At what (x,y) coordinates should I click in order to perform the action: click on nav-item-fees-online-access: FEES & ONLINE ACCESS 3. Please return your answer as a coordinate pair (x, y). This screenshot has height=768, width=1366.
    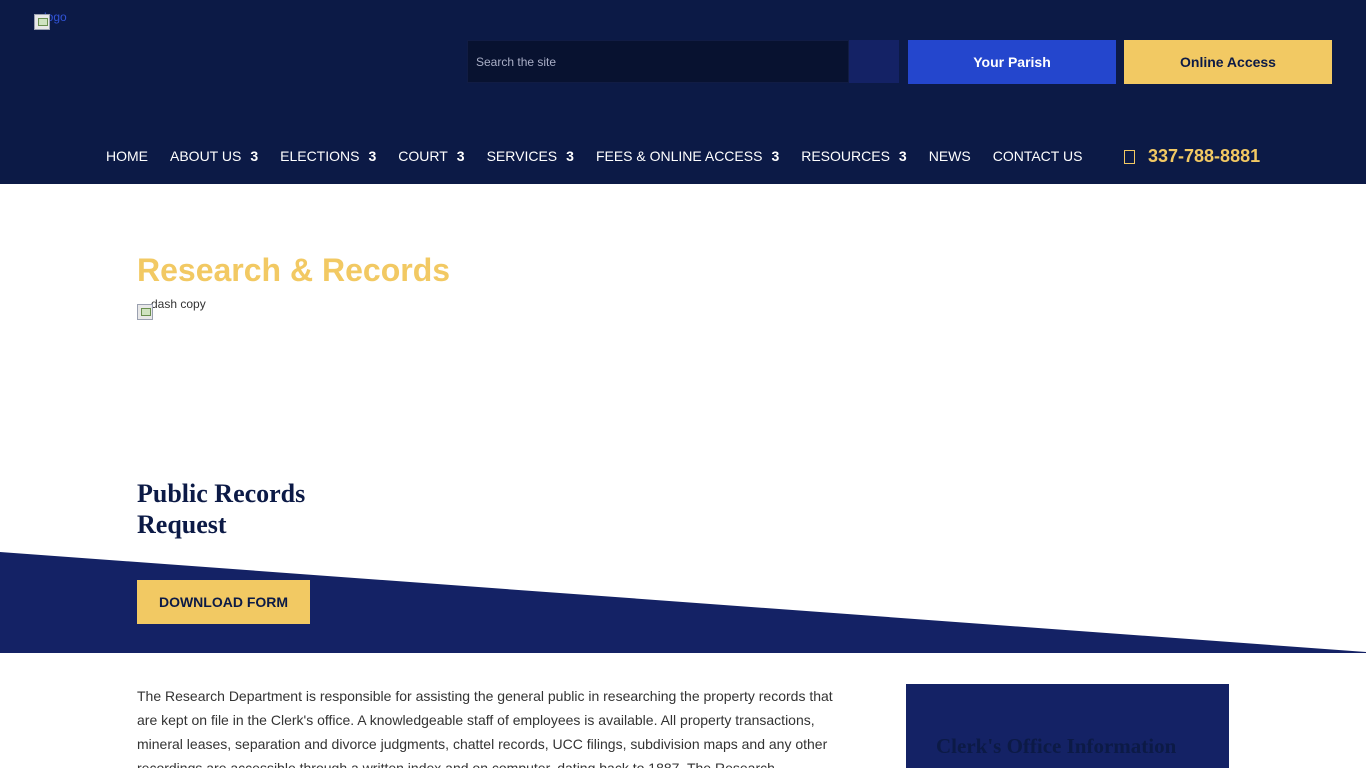
    Looking at the image, I should click on (687, 156).